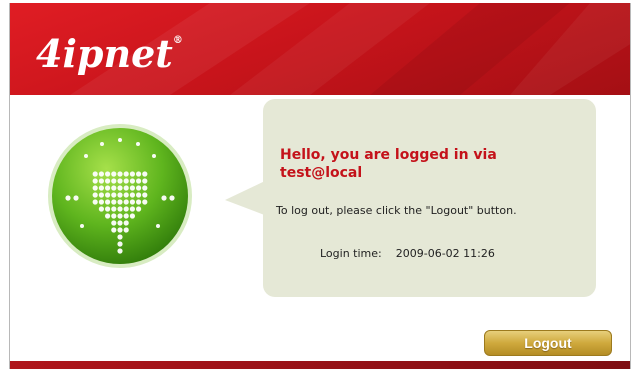 This screenshot has height=372, width=640. What do you see at coordinates (388, 155) in the screenshot?
I see `hello-line: Hello, you are logged in via` at bounding box center [388, 155].